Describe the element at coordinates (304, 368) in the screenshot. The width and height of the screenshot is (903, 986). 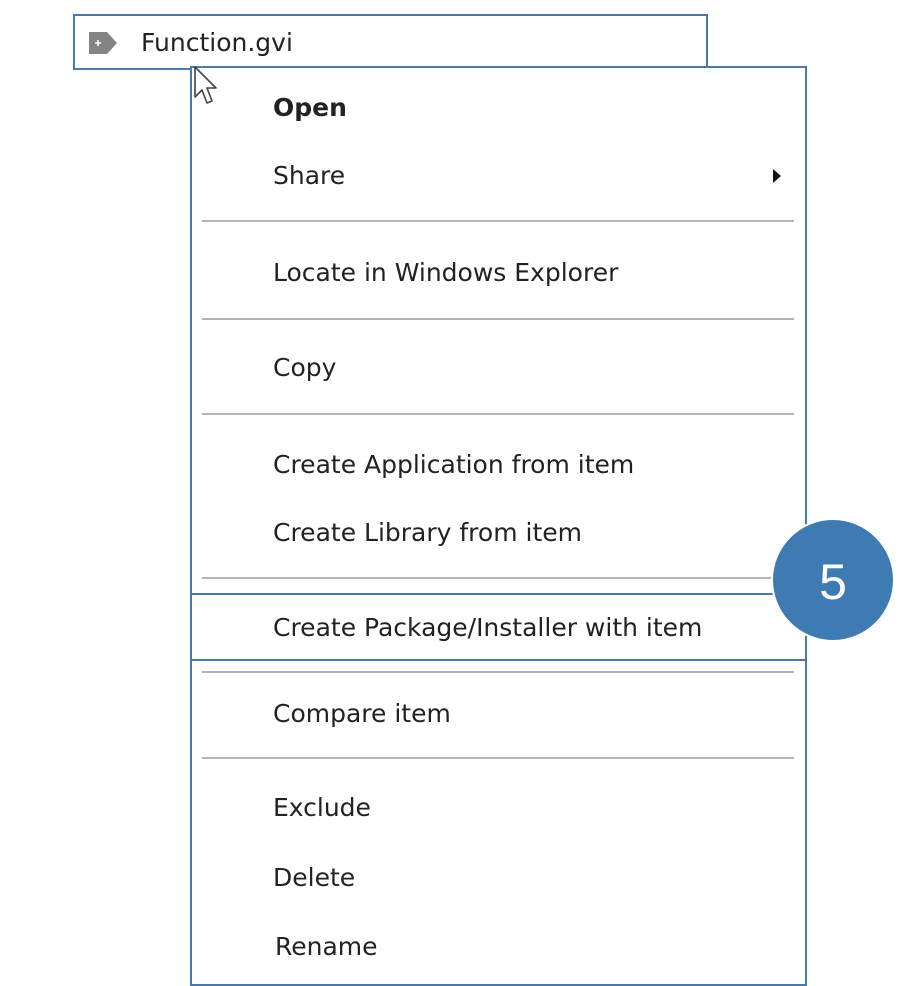
I see `menu-item-copy: Copy` at that location.